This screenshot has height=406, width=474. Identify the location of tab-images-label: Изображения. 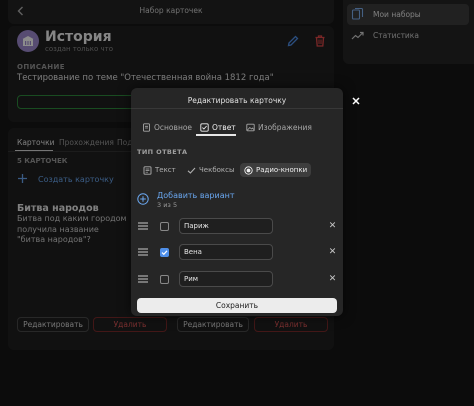
(285, 127).